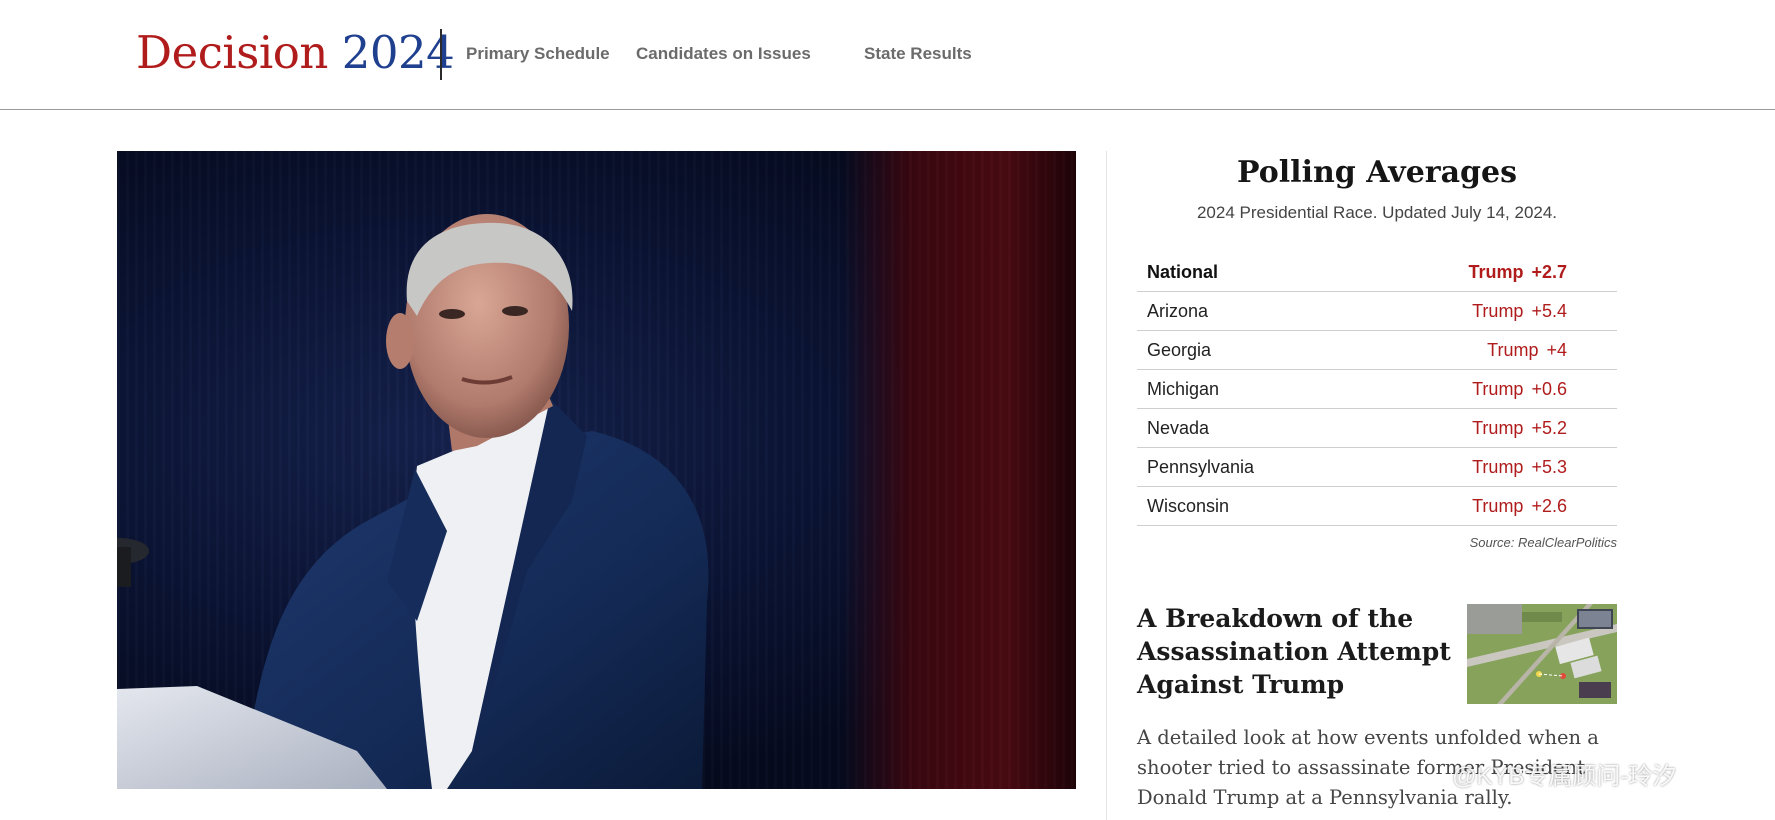  What do you see at coordinates (918, 54) in the screenshot?
I see `nav-state-results: State Results` at bounding box center [918, 54].